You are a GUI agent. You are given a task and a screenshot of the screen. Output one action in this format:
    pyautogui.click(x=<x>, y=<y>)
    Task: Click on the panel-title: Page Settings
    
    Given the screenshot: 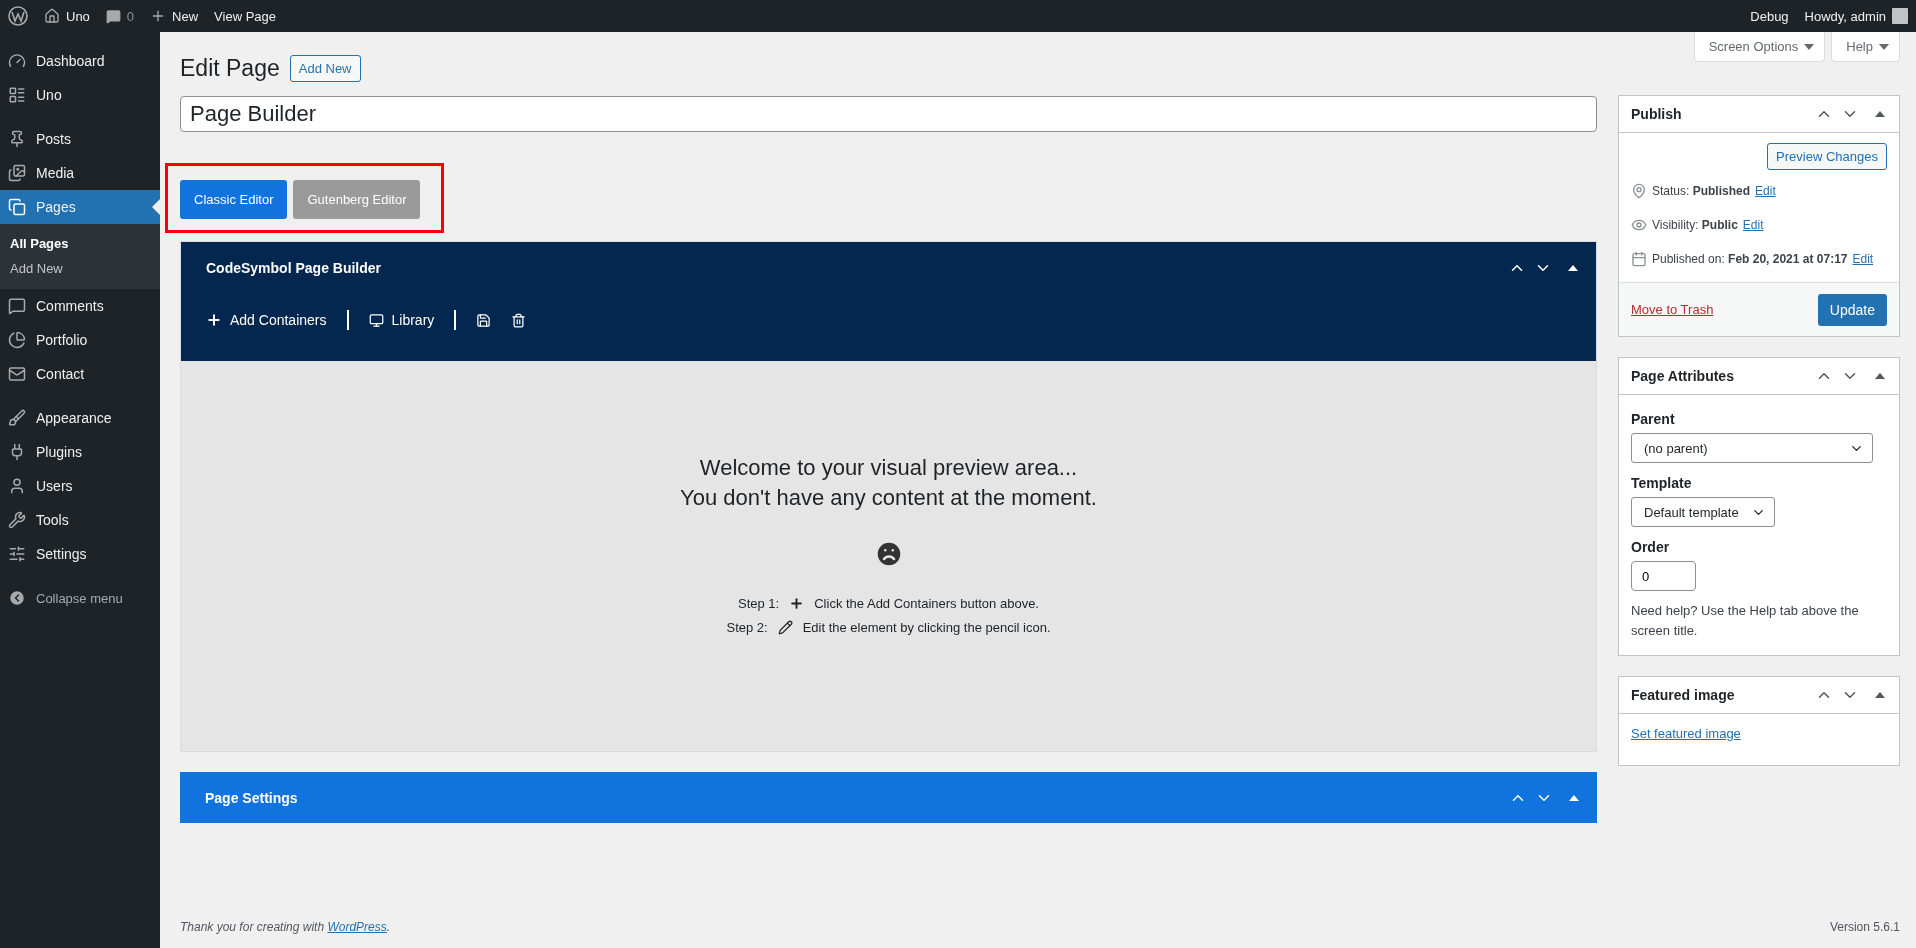 What is the action you would take?
    pyautogui.click(x=251, y=797)
    